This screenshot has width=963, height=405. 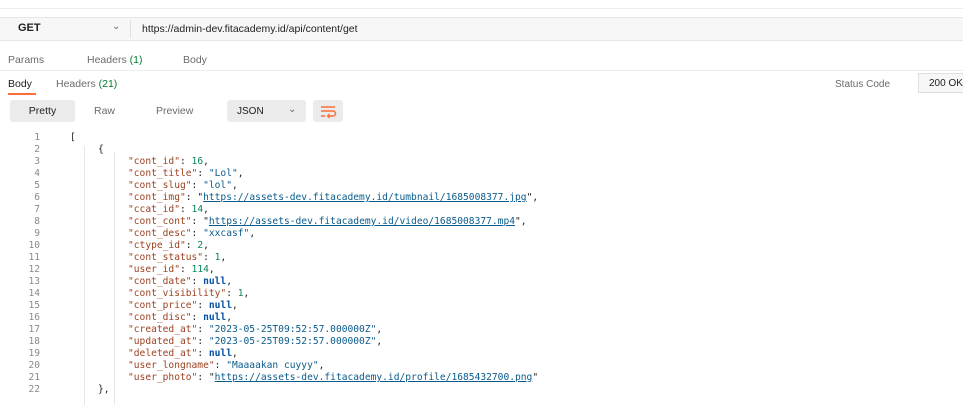 What do you see at coordinates (481, 138) in the screenshot?
I see `code-line: 1[` at bounding box center [481, 138].